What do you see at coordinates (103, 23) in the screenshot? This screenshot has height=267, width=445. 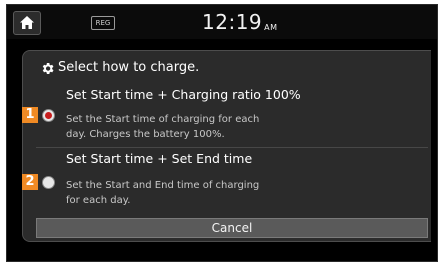 I see `reg-indicator: REG` at bounding box center [103, 23].